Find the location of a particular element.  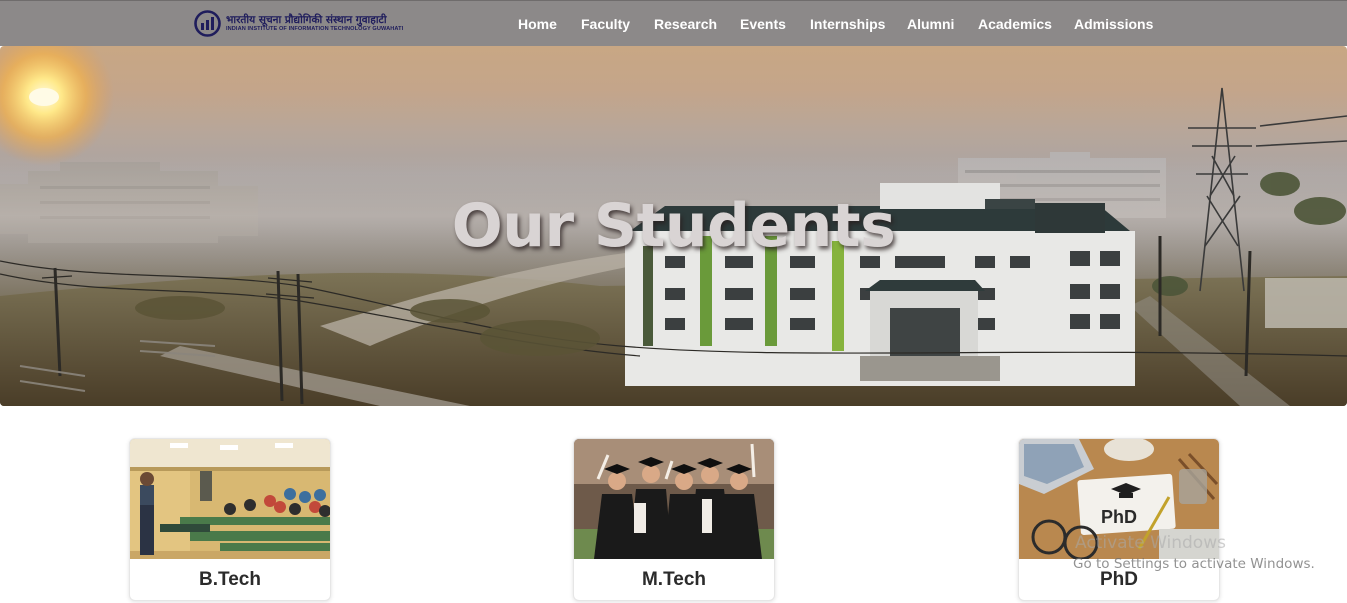

nav-events: Events is located at coordinates (763, 24).